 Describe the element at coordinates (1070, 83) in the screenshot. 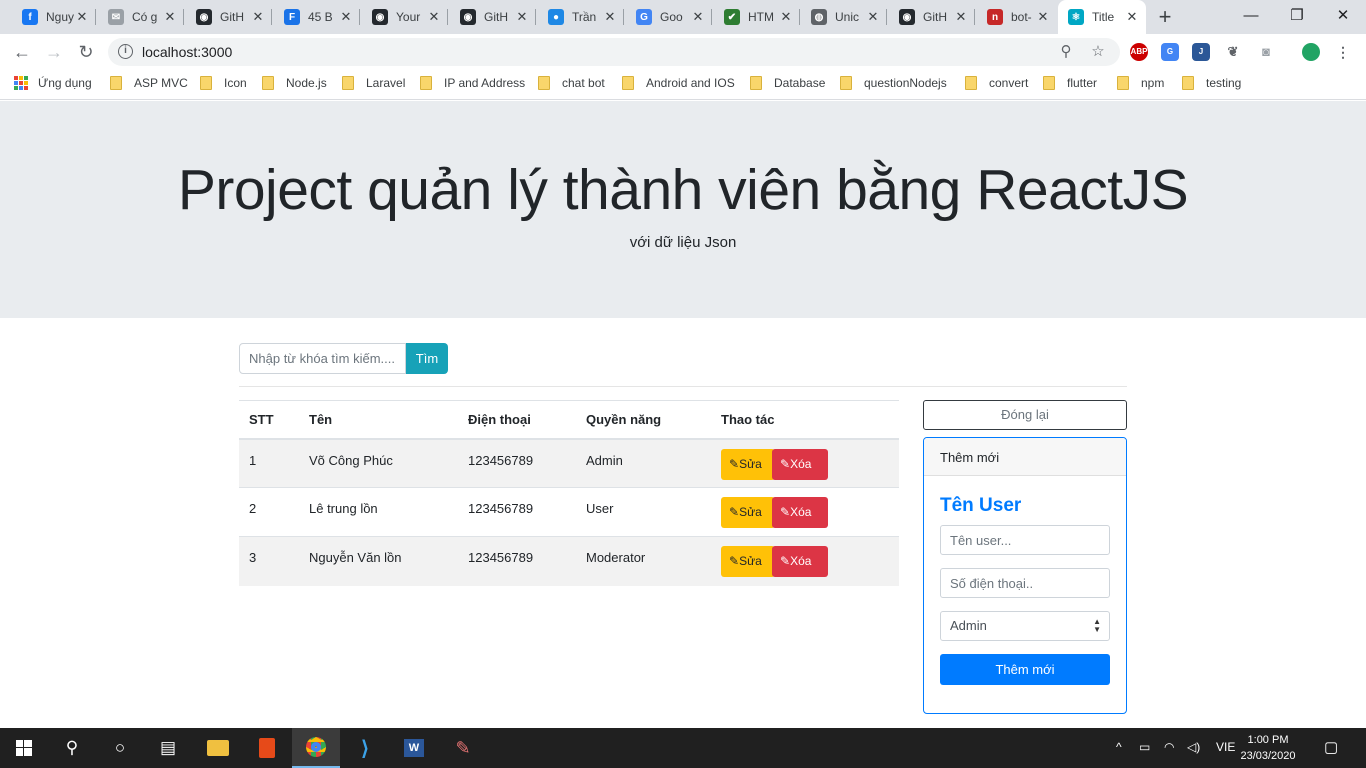

I see `bookmark-folder: flutter` at that location.